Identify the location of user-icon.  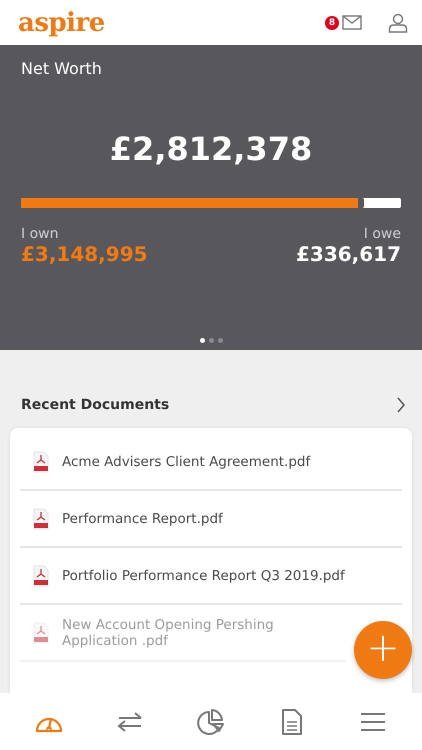
(398, 22).